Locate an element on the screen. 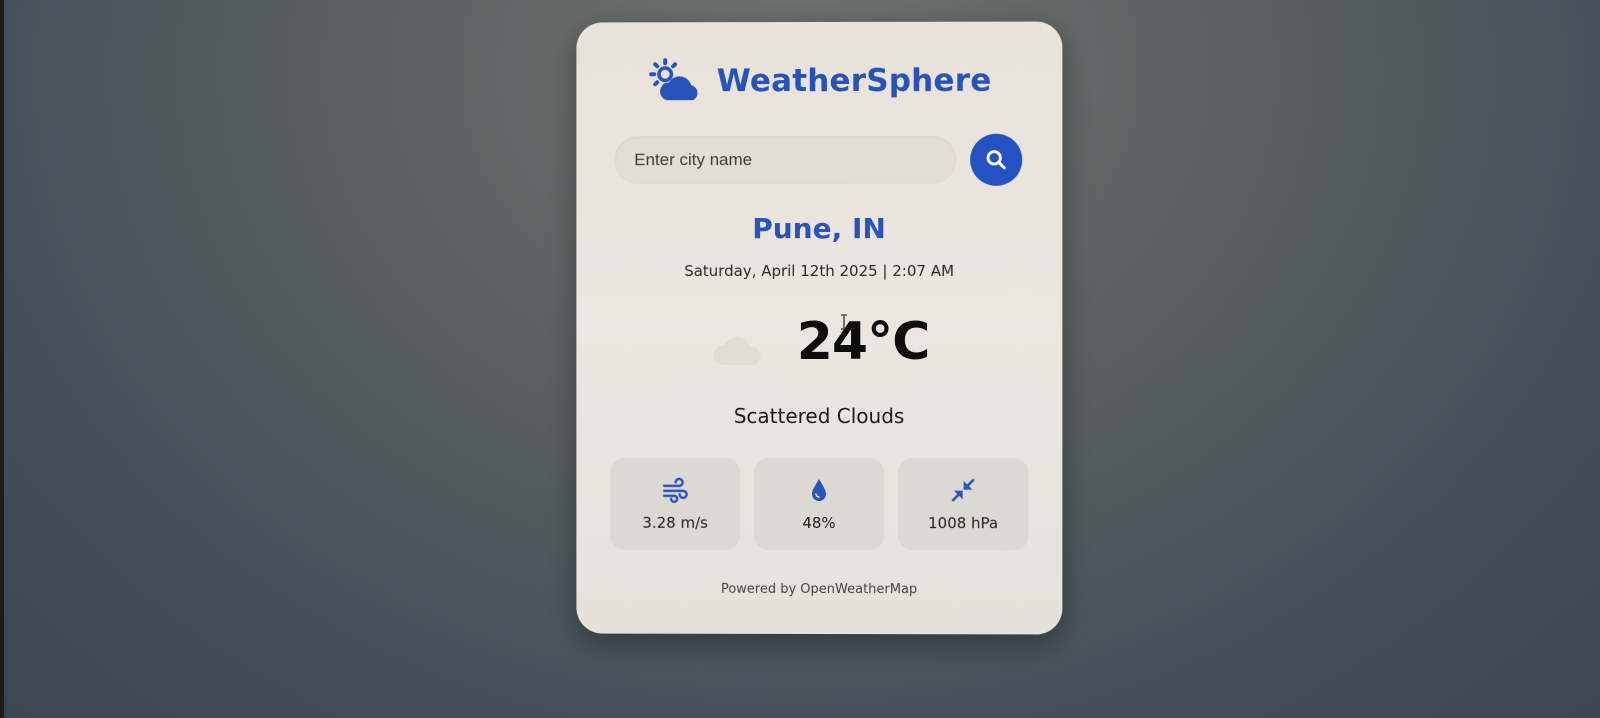 This screenshot has width=1600, height=718. city-name: Pune, IN is located at coordinates (819, 228).